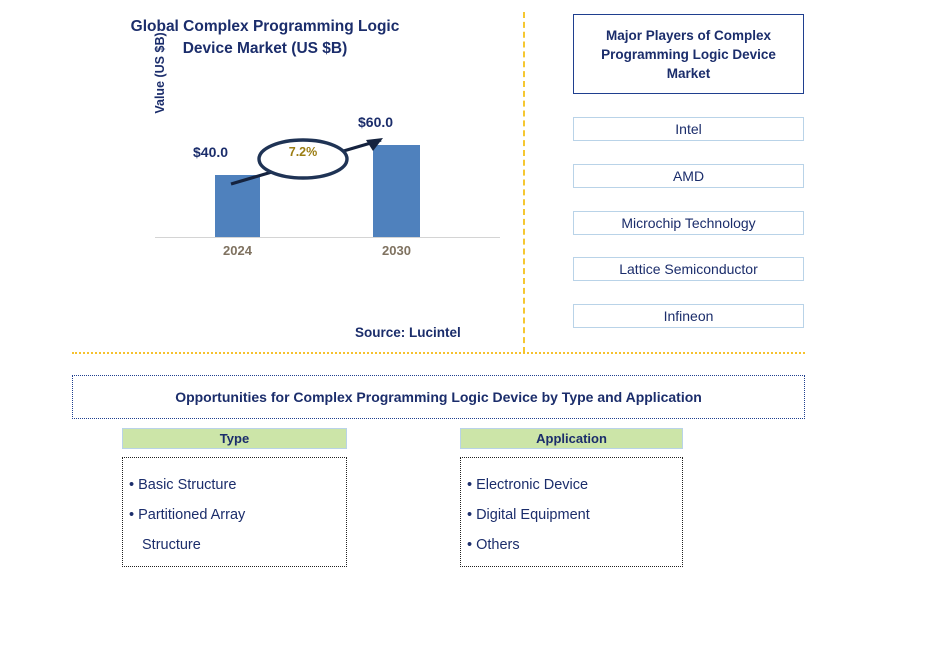 This screenshot has width=945, height=653. I want to click on list-item-continuation: Structure, so click(234, 545).